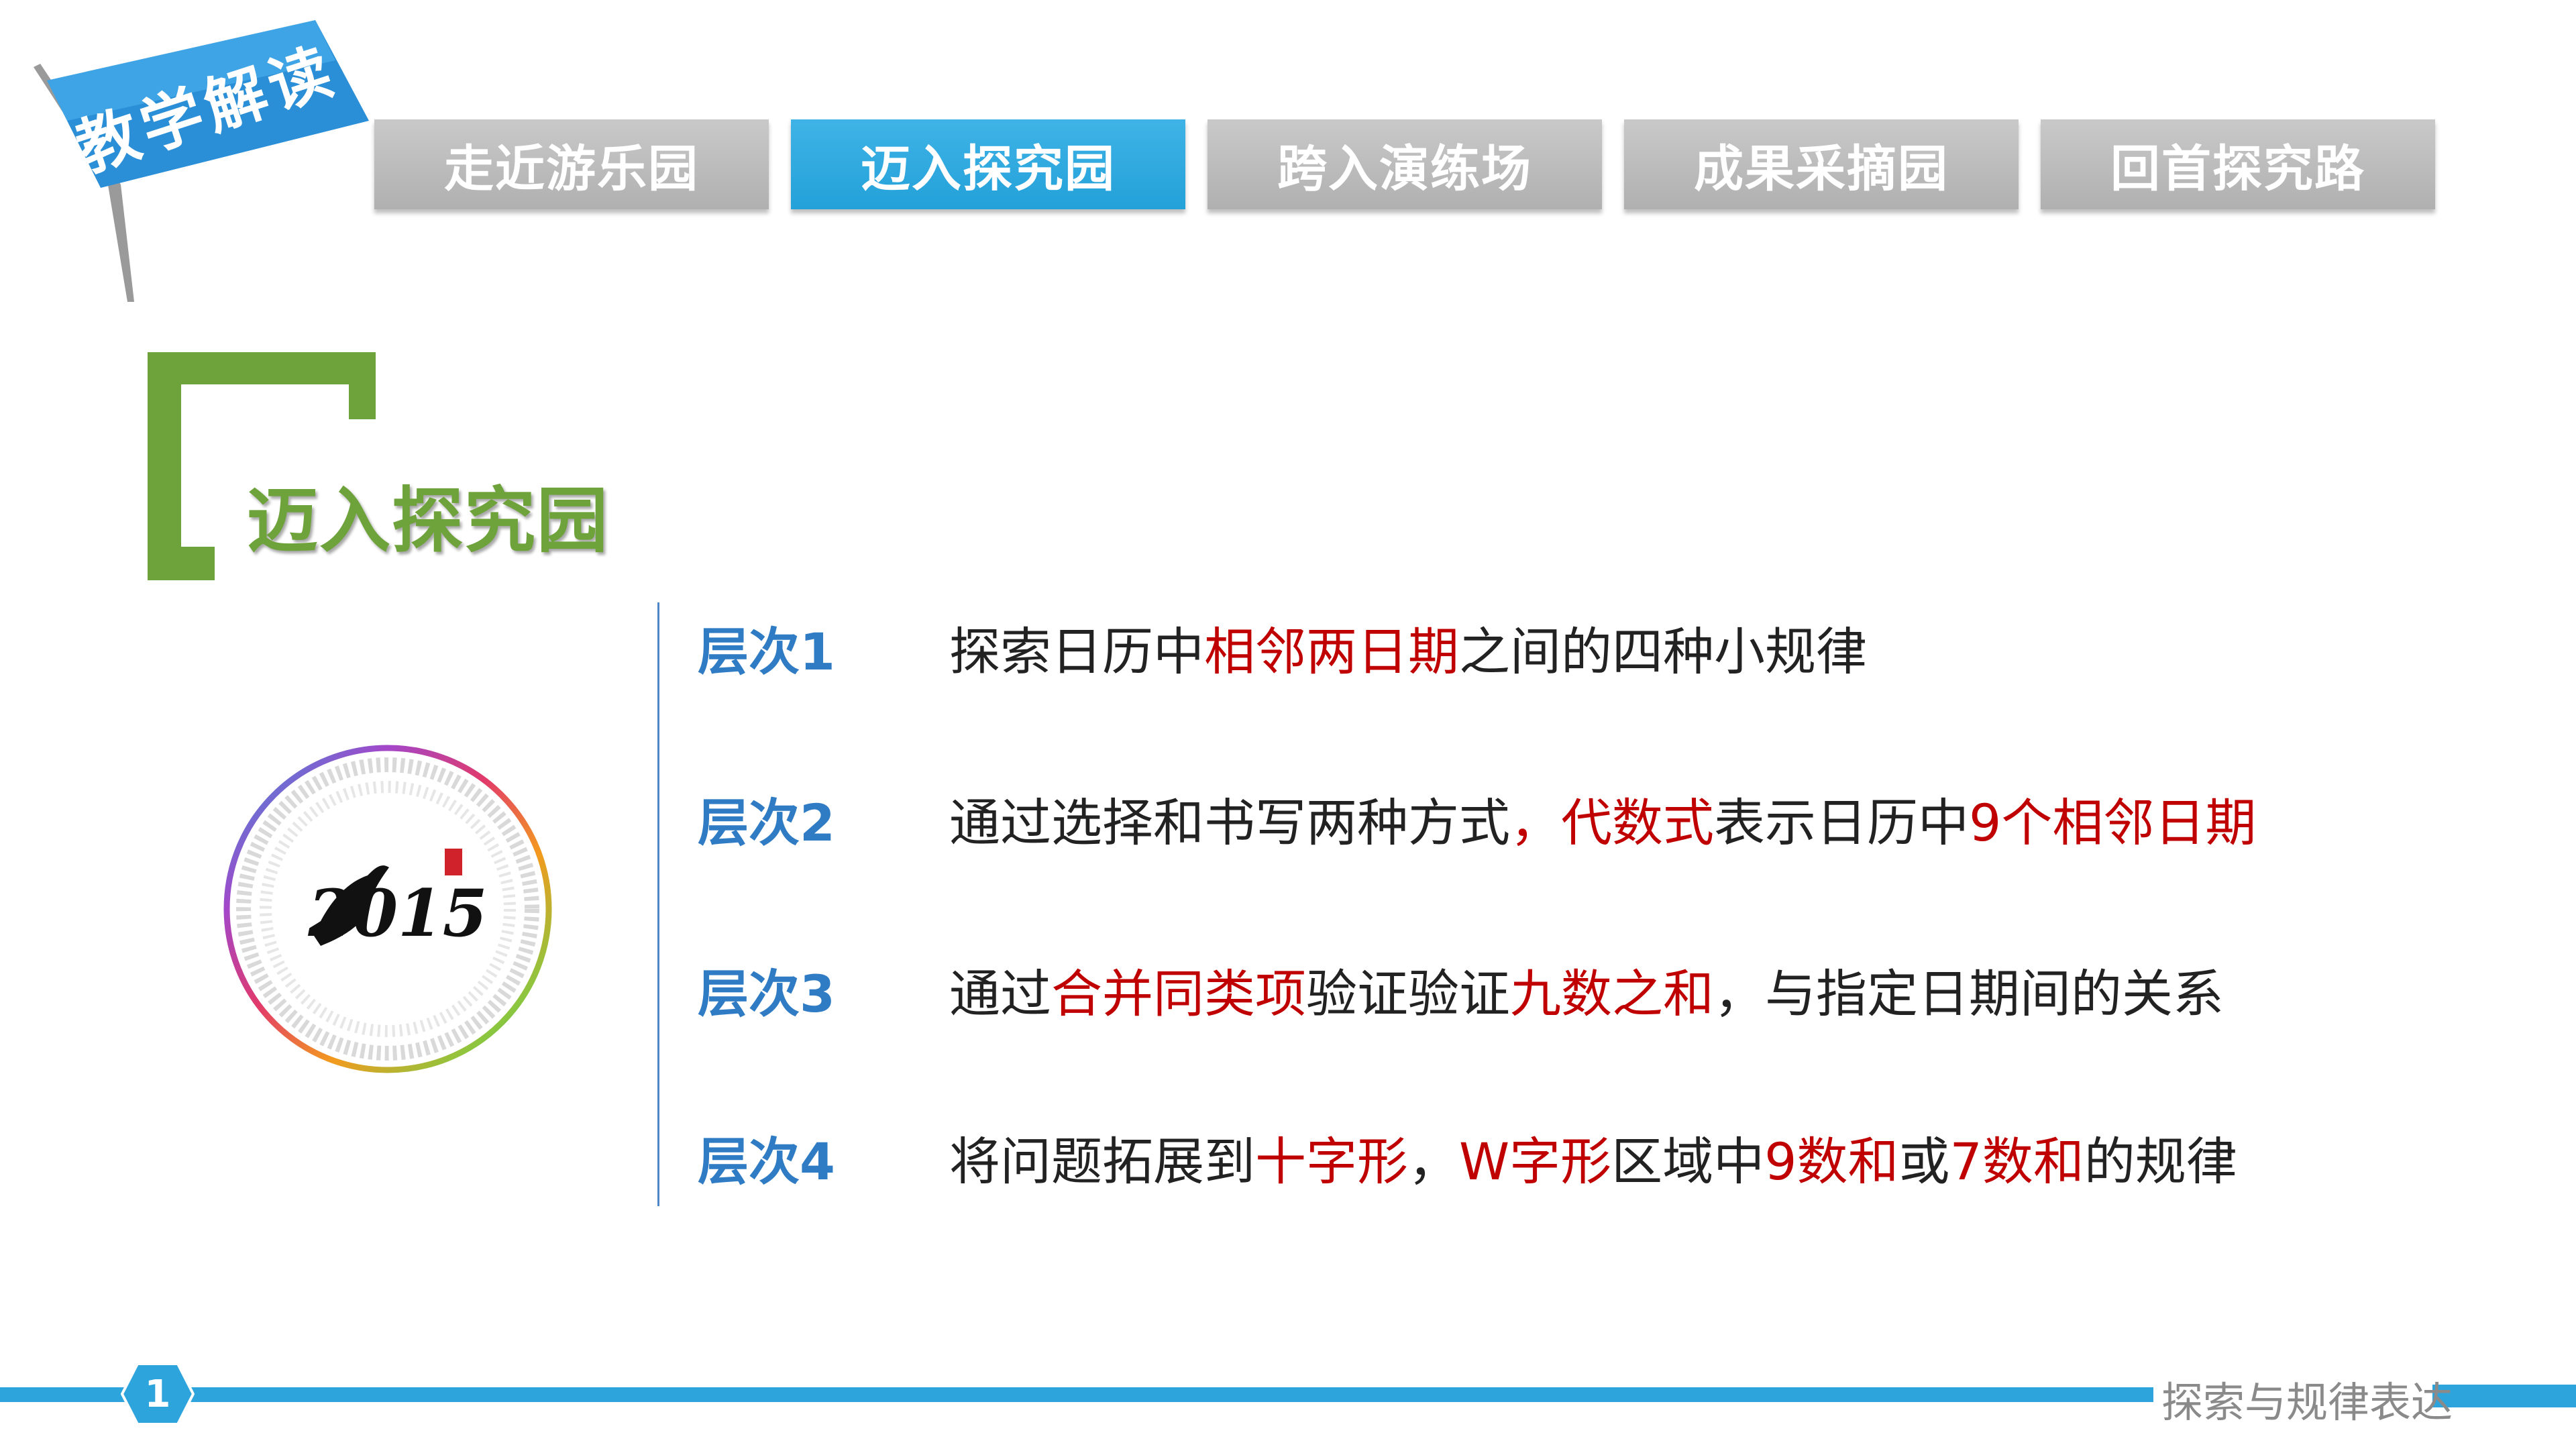 The image size is (2576, 1449). What do you see at coordinates (1821, 164) in the screenshot?
I see `tab-results-garden: 成果采摘园` at bounding box center [1821, 164].